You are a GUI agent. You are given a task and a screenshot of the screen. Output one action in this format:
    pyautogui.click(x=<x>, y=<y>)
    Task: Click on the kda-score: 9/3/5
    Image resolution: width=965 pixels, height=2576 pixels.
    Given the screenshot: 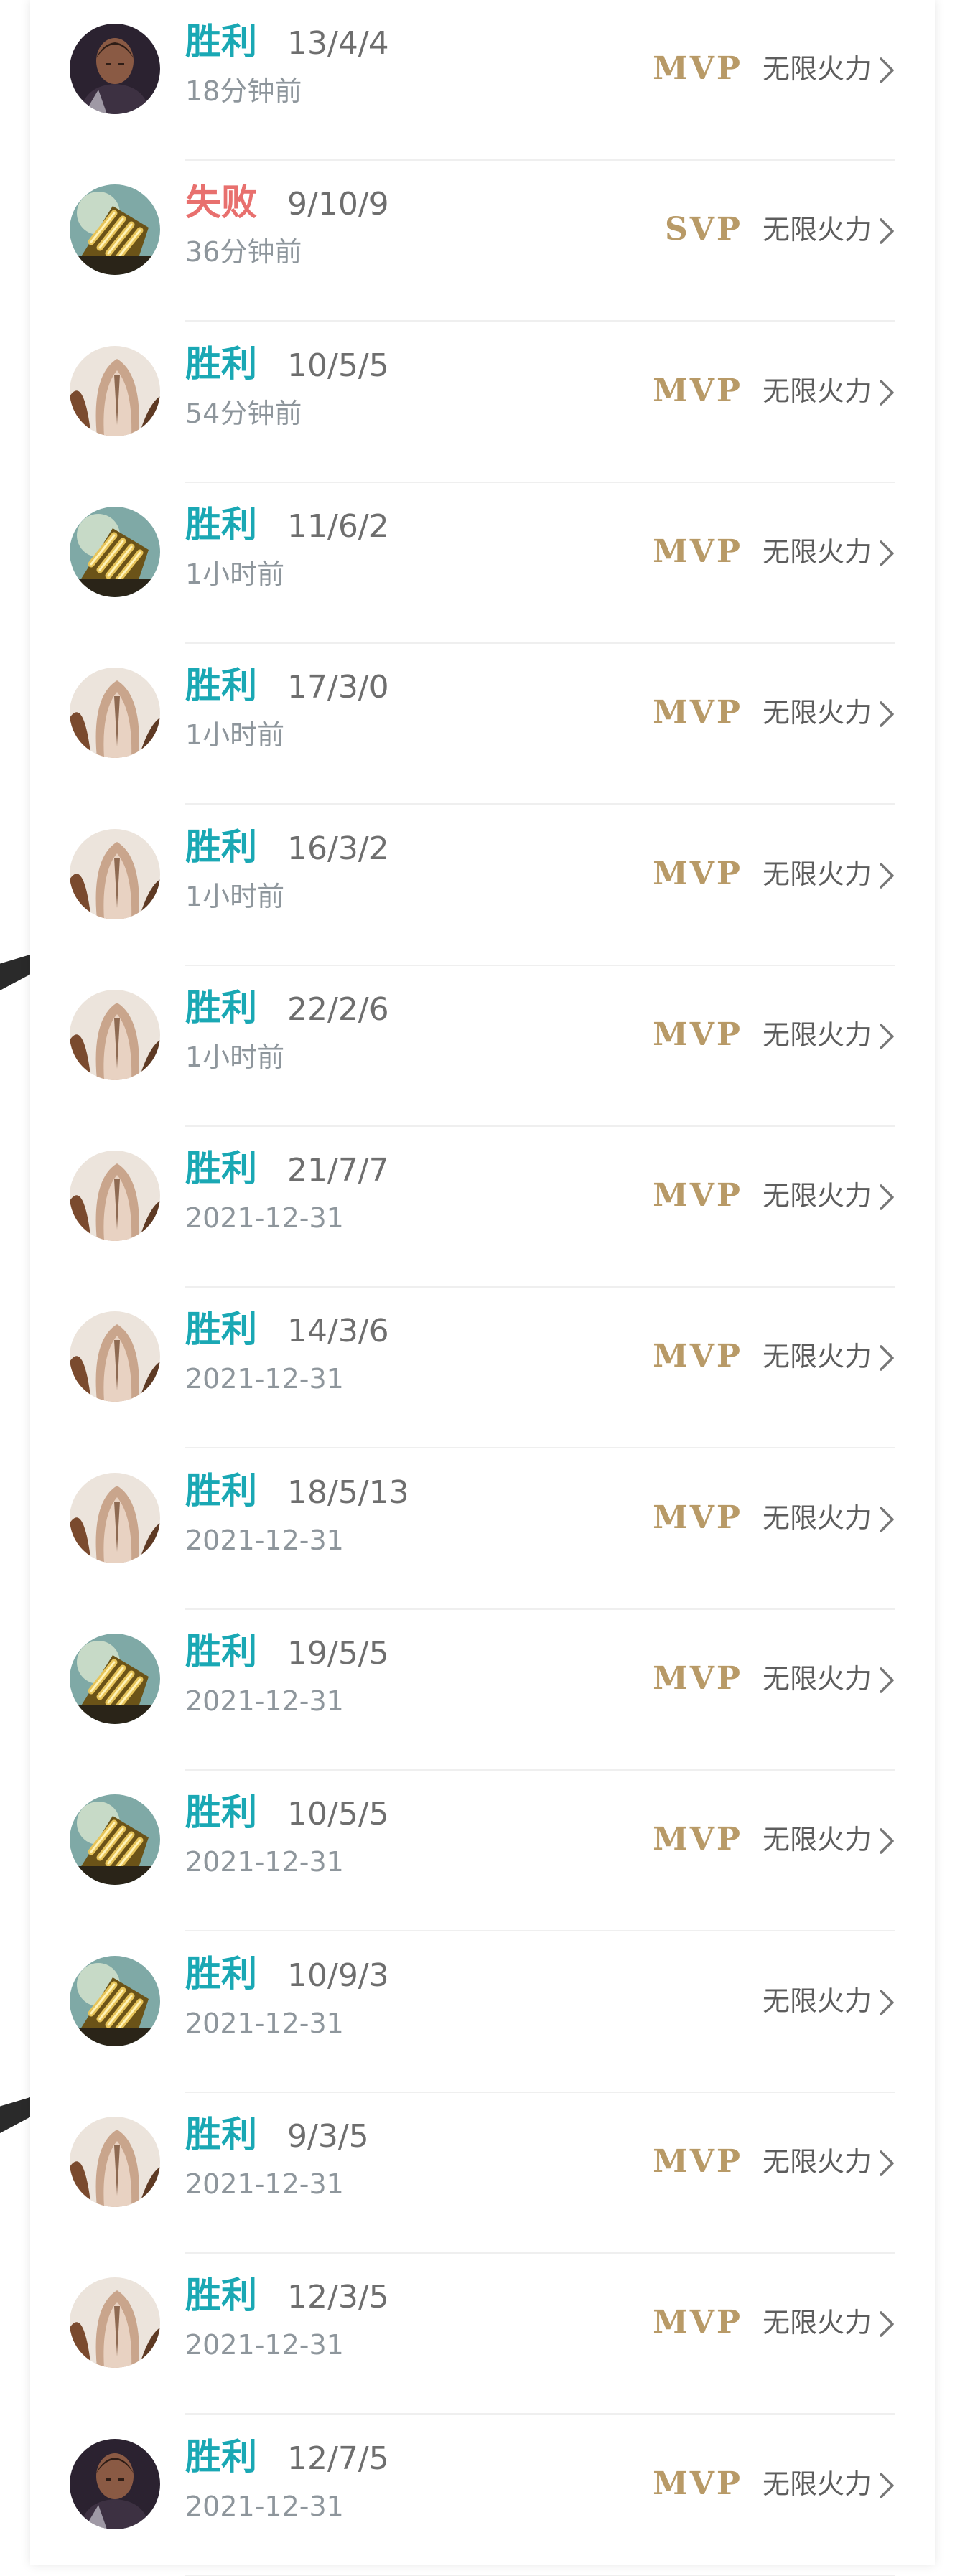 What is the action you would take?
    pyautogui.click(x=328, y=2136)
    